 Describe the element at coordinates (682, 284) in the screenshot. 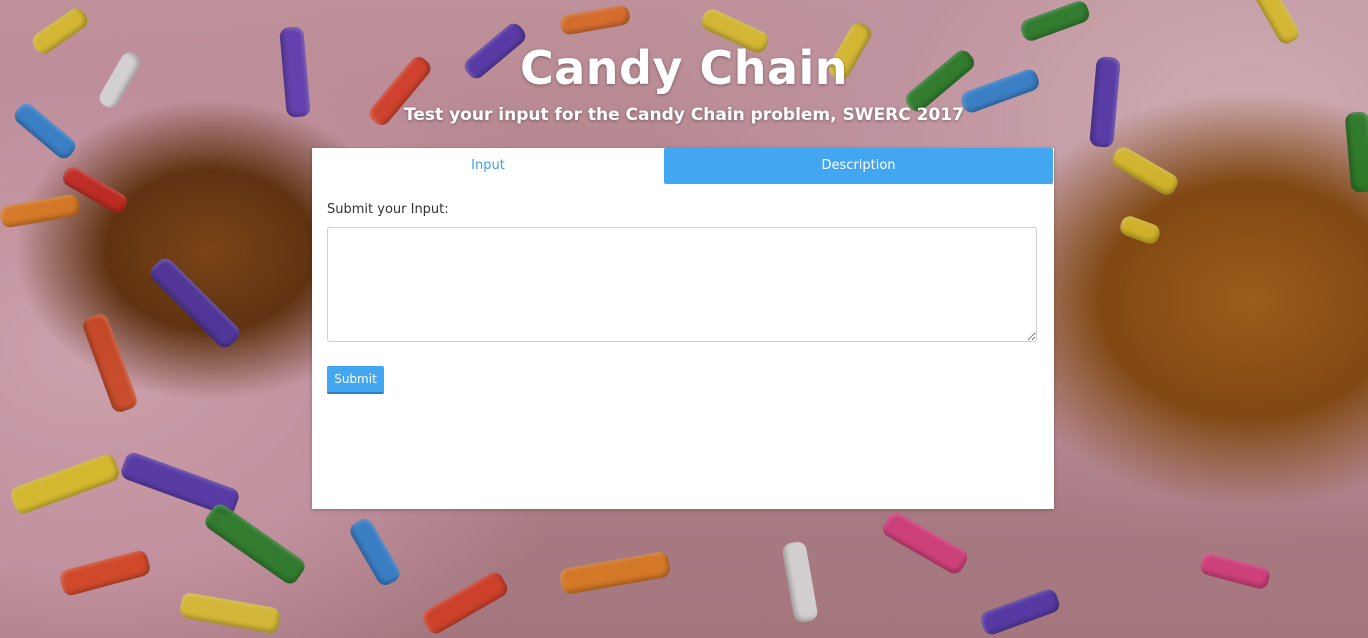

I see `input-textarea` at that location.